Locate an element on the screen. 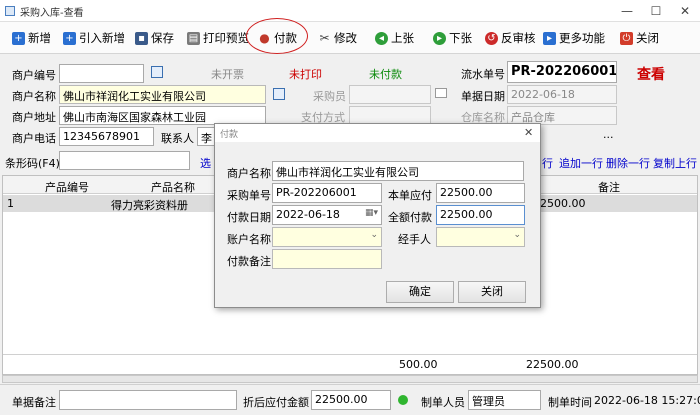 The width and height of the screenshot is (700, 415). dialog-due-label: 本单应付 is located at coordinates (410, 195).